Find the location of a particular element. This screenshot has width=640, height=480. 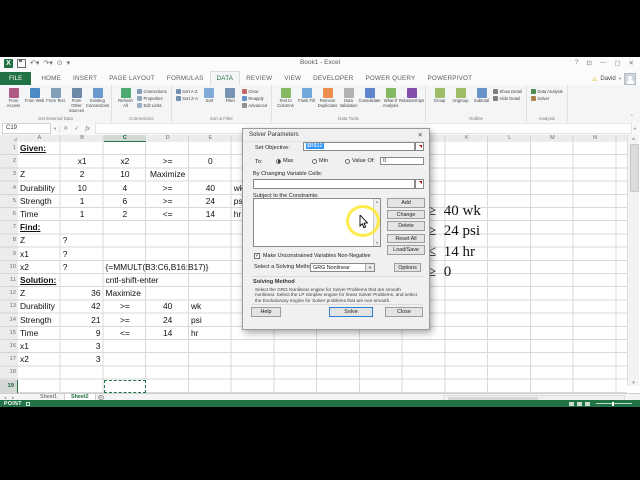

ribbon-button-data-analysis: Data Analysis is located at coordinates (546, 91).